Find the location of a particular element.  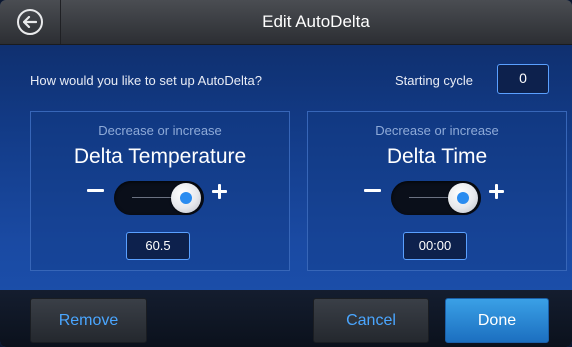

delta-temperature-toggle is located at coordinates (159, 198).